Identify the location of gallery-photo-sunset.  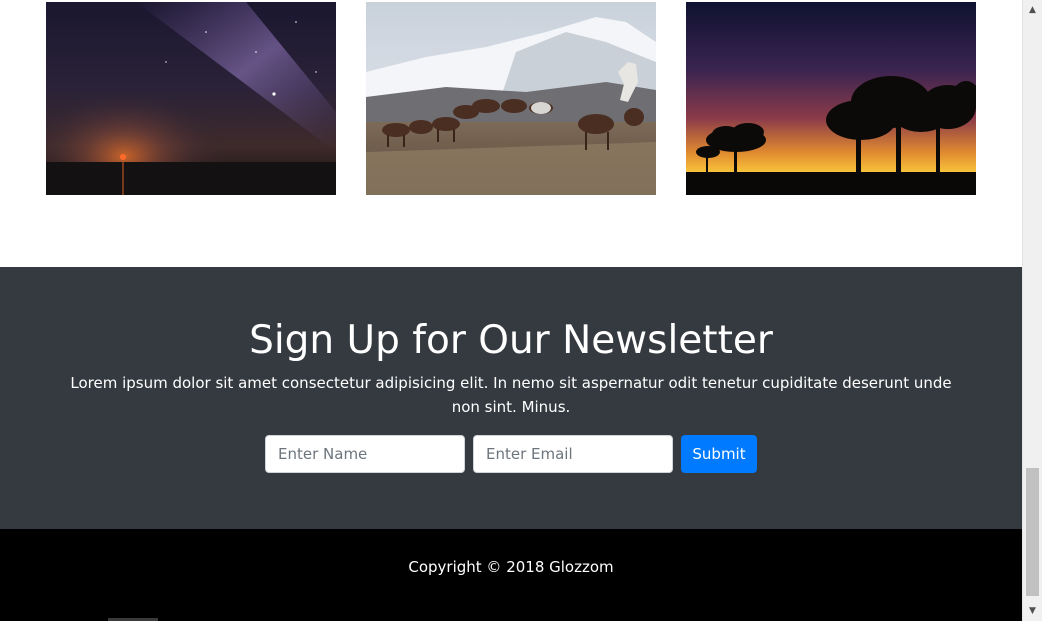
(831, 98).